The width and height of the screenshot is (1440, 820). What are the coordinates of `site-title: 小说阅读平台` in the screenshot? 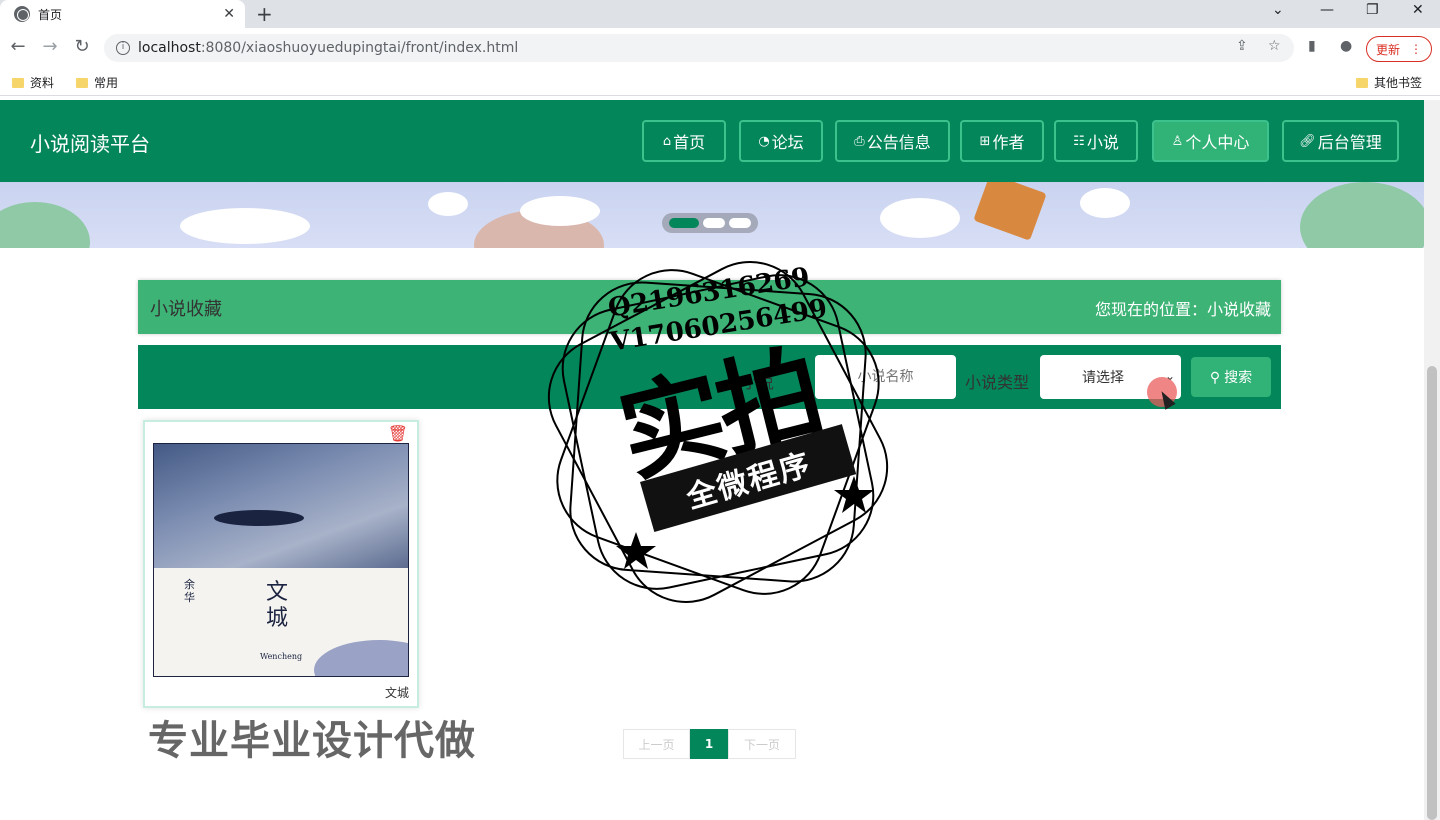 It's located at (90, 144).